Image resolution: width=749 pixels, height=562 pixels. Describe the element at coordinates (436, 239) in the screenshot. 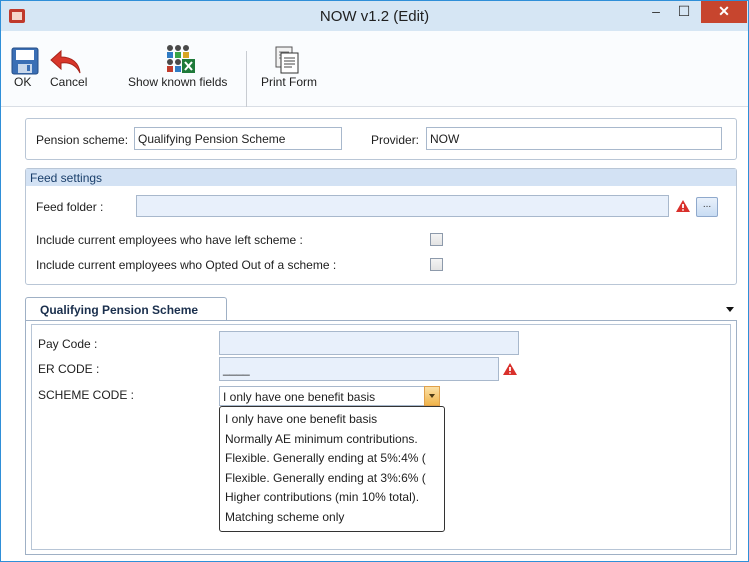

I see `left-scheme-checkbox` at that location.